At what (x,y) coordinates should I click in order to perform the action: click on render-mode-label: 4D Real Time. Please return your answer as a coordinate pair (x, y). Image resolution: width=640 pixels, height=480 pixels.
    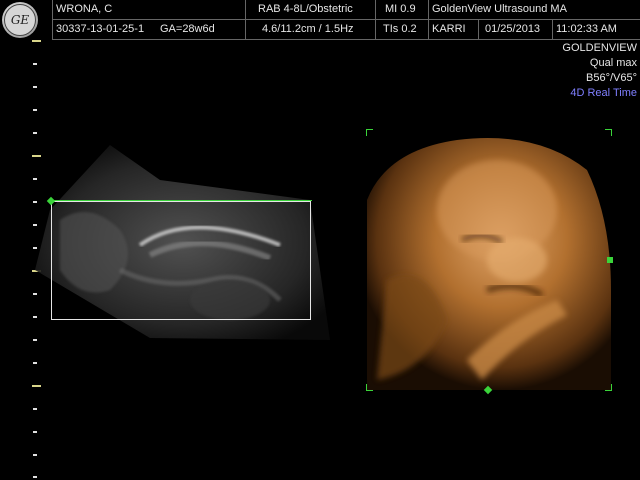
    Looking at the image, I should click on (603, 93).